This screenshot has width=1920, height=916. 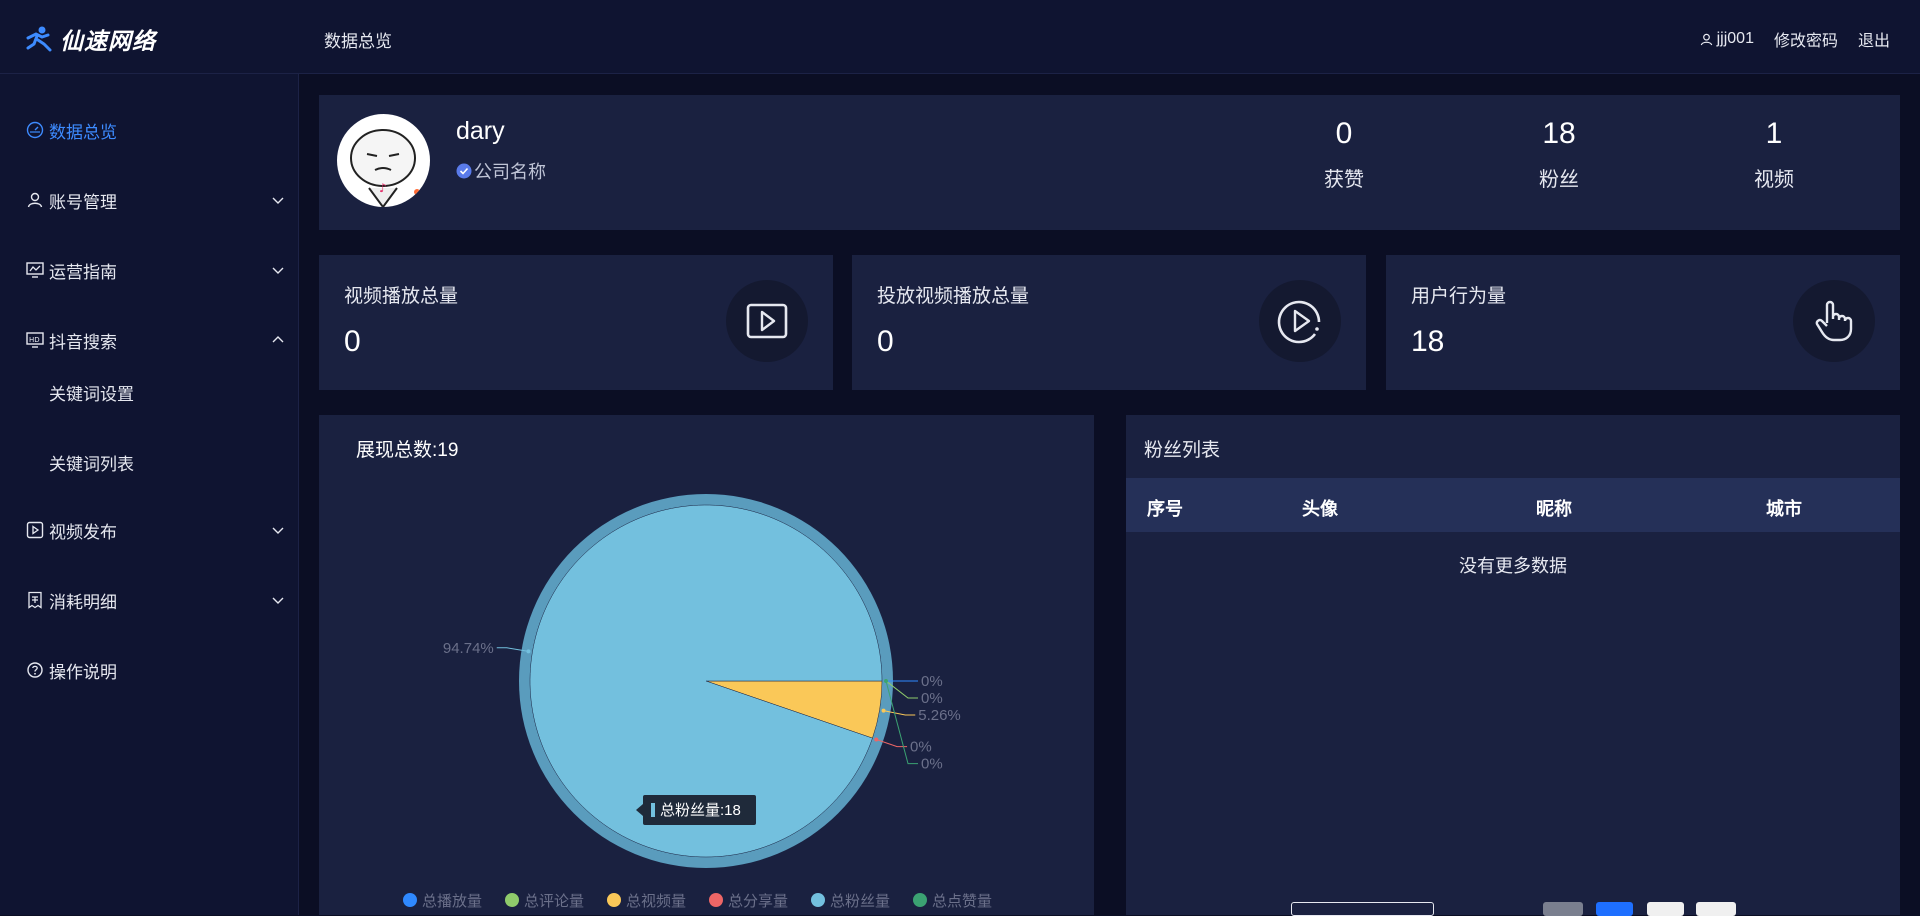 I want to click on change-password-link: 修改密码, so click(x=1806, y=39).